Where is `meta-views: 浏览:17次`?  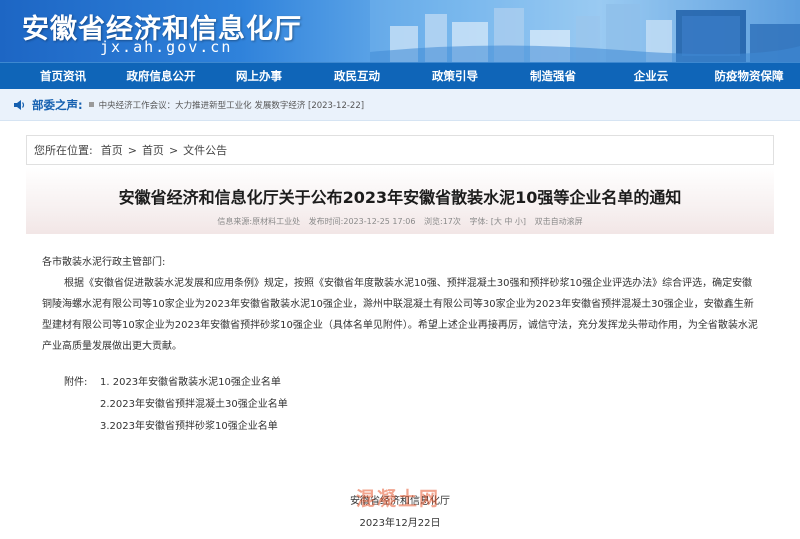
meta-views: 浏览:17次 is located at coordinates (443, 221).